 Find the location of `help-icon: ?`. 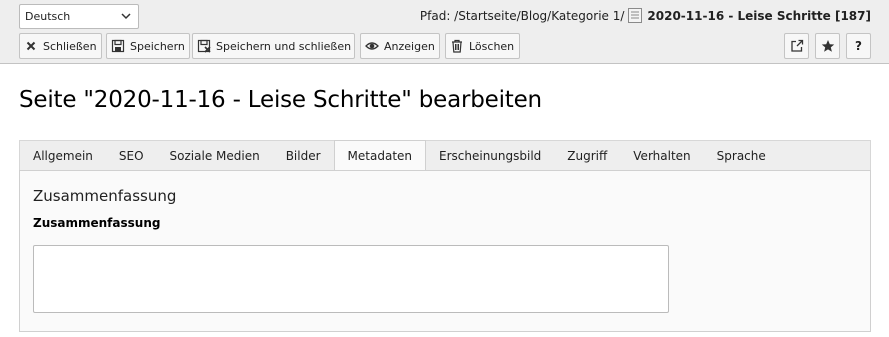

help-icon: ? is located at coordinates (858, 46).